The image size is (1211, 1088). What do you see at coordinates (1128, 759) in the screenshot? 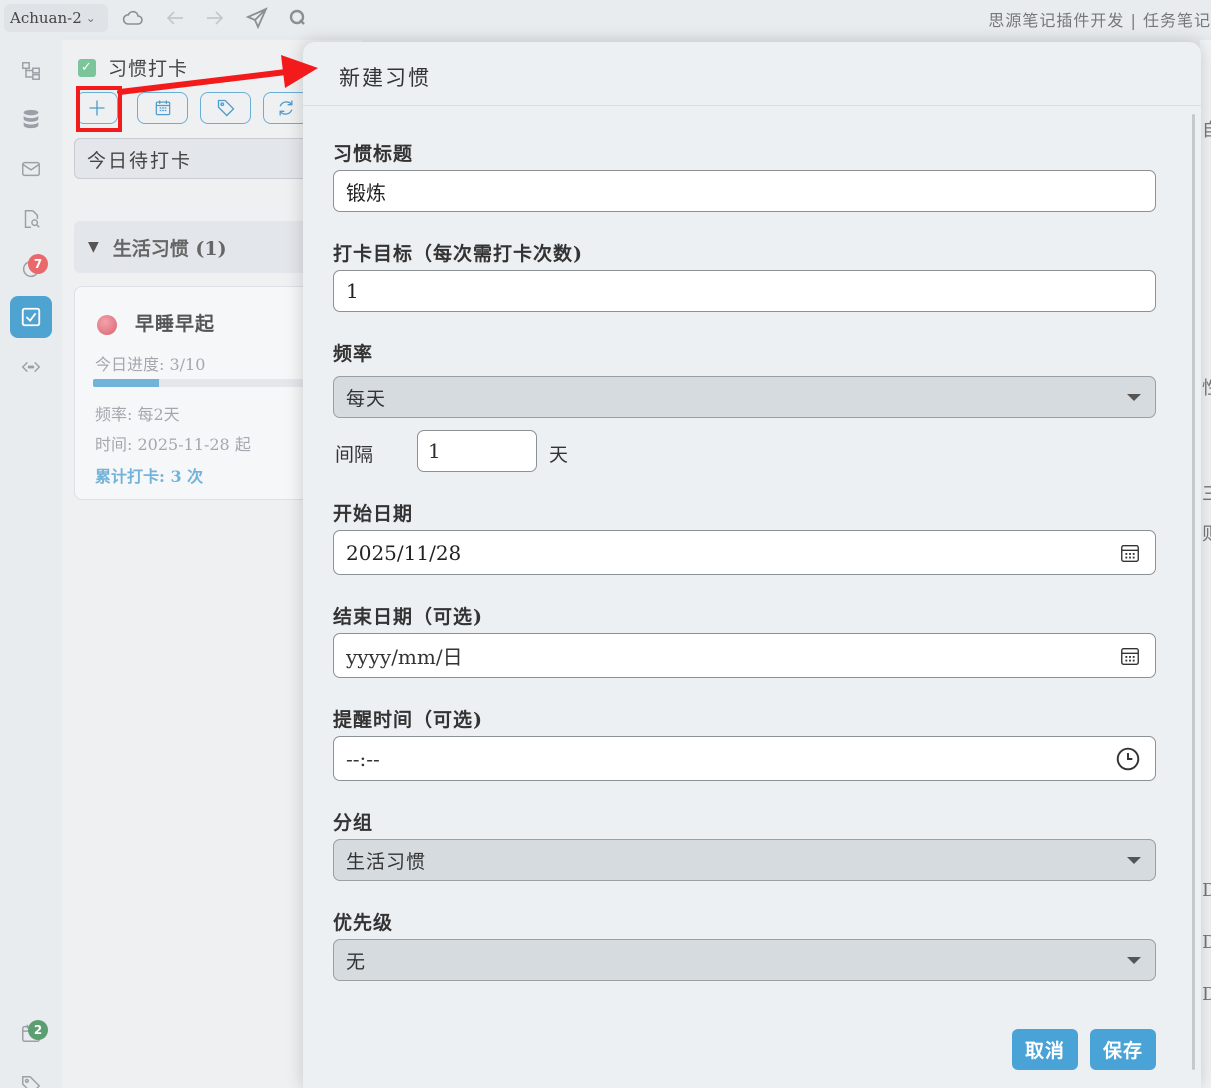
I see `clock-icon` at bounding box center [1128, 759].